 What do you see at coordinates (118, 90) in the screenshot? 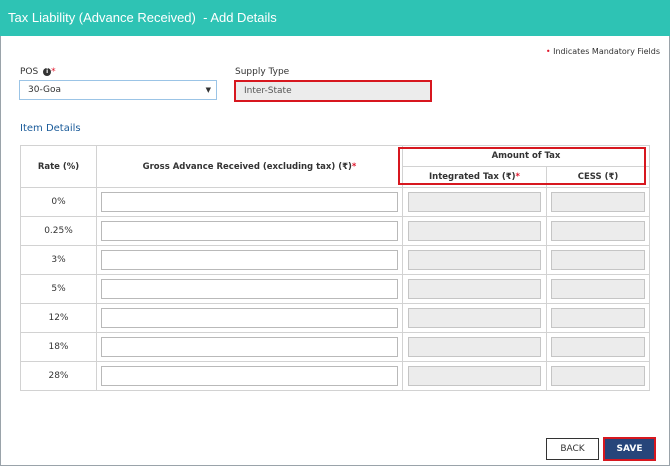
I see `pos-select: 30-Goa ▼` at bounding box center [118, 90].